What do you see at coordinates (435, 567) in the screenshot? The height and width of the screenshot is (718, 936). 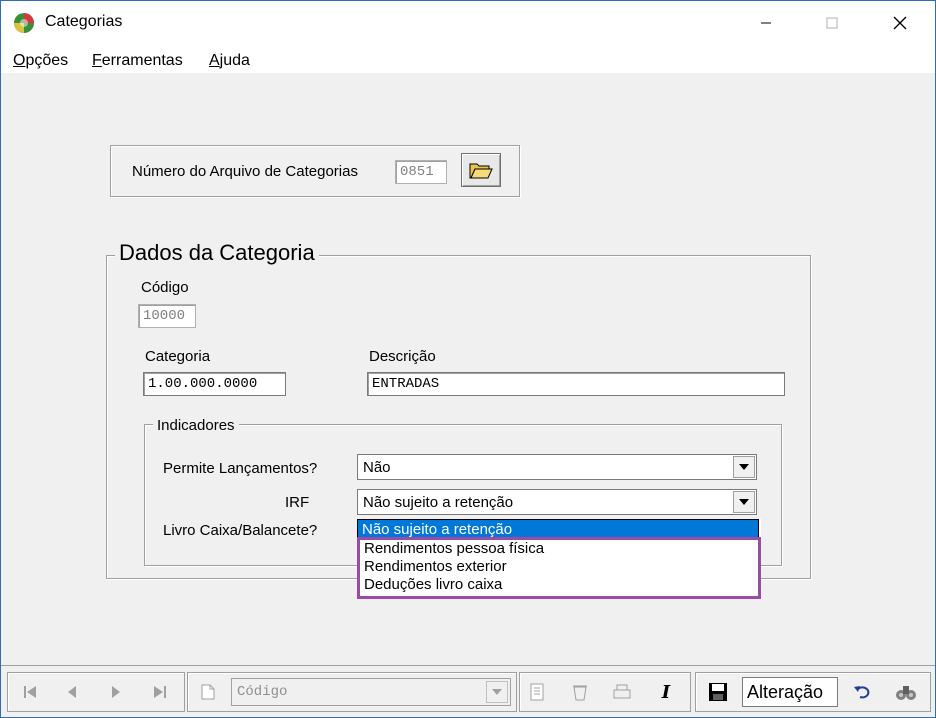 I see `dropdown-option: Rendimentos exterior` at bounding box center [435, 567].